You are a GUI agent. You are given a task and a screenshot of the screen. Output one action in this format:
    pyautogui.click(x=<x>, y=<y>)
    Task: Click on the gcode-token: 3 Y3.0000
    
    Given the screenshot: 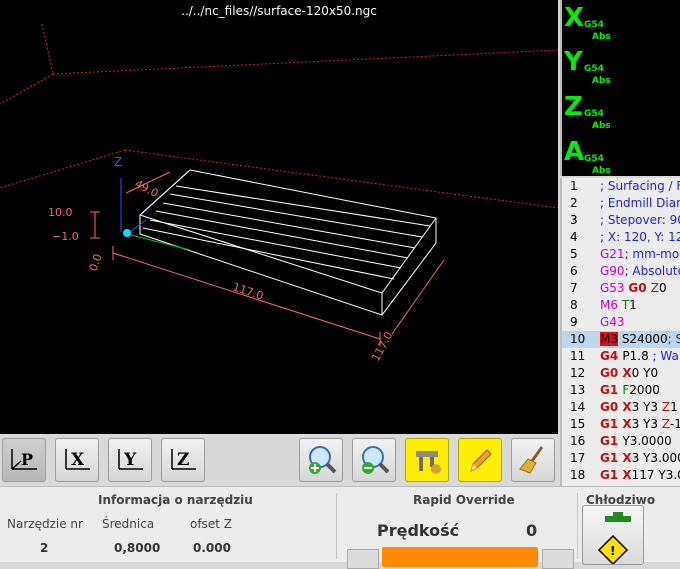 What is the action you would take?
    pyautogui.click(x=655, y=458)
    